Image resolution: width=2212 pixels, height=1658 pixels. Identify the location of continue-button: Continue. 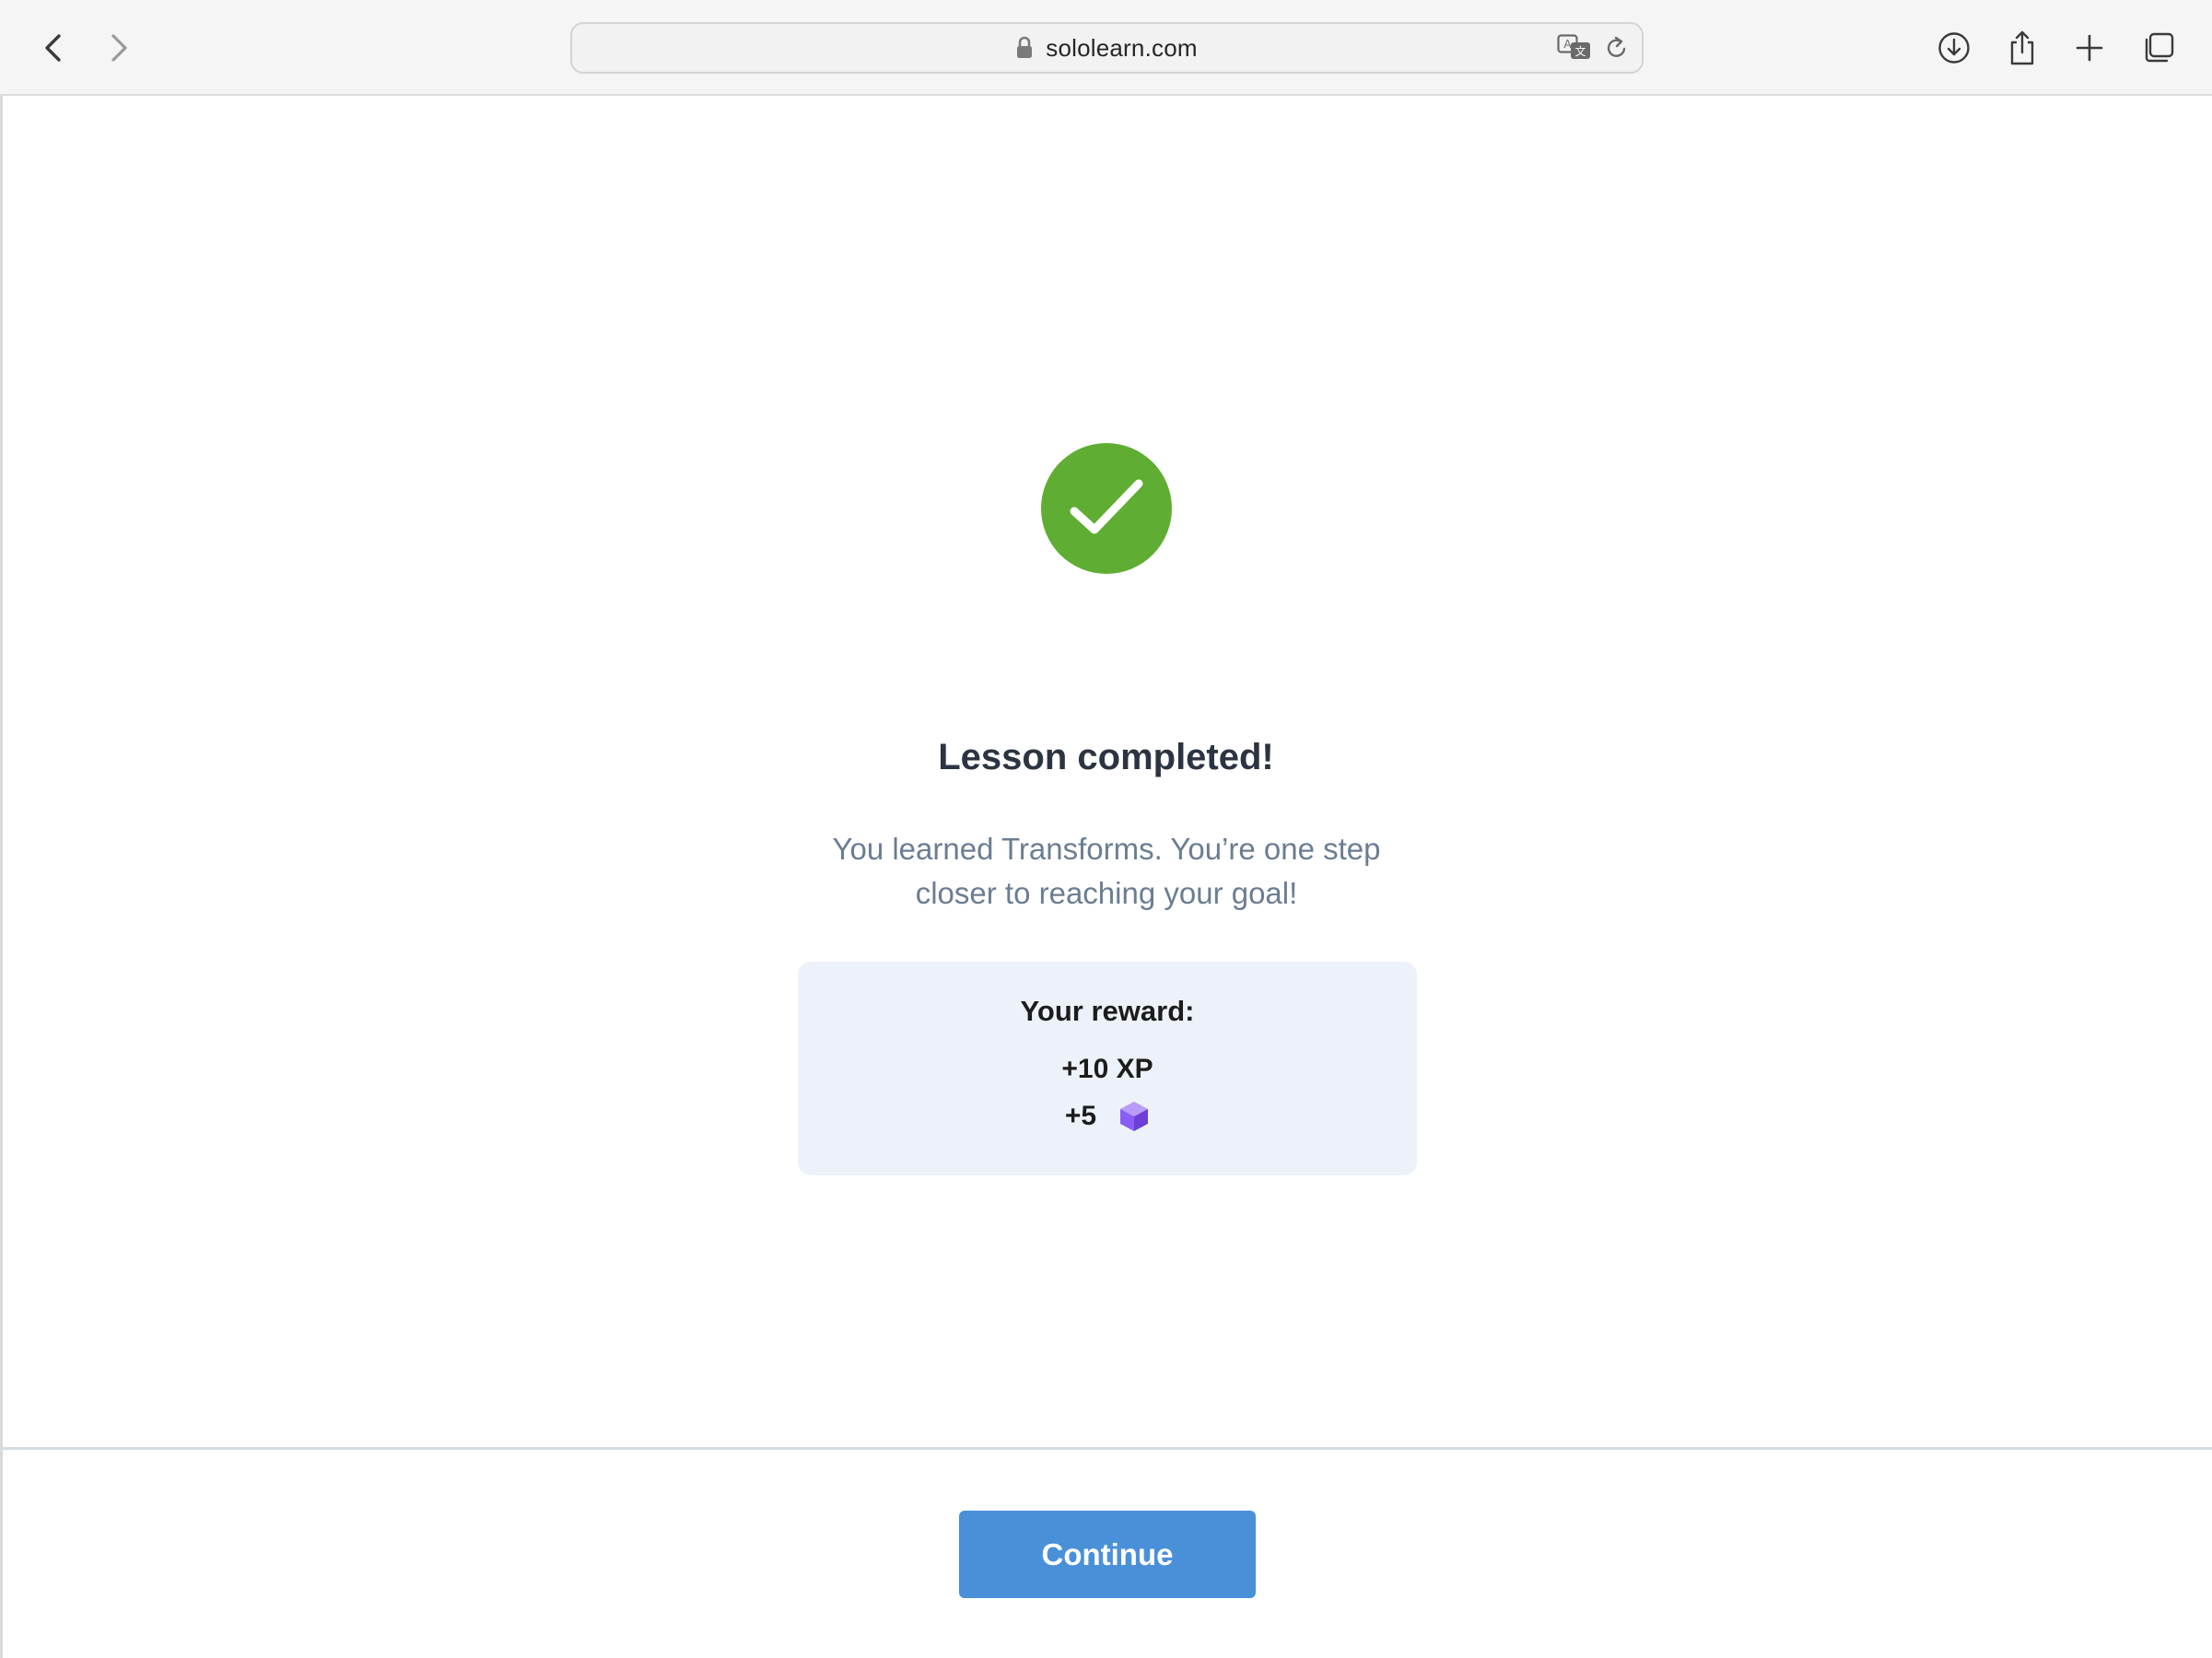
(1107, 1554).